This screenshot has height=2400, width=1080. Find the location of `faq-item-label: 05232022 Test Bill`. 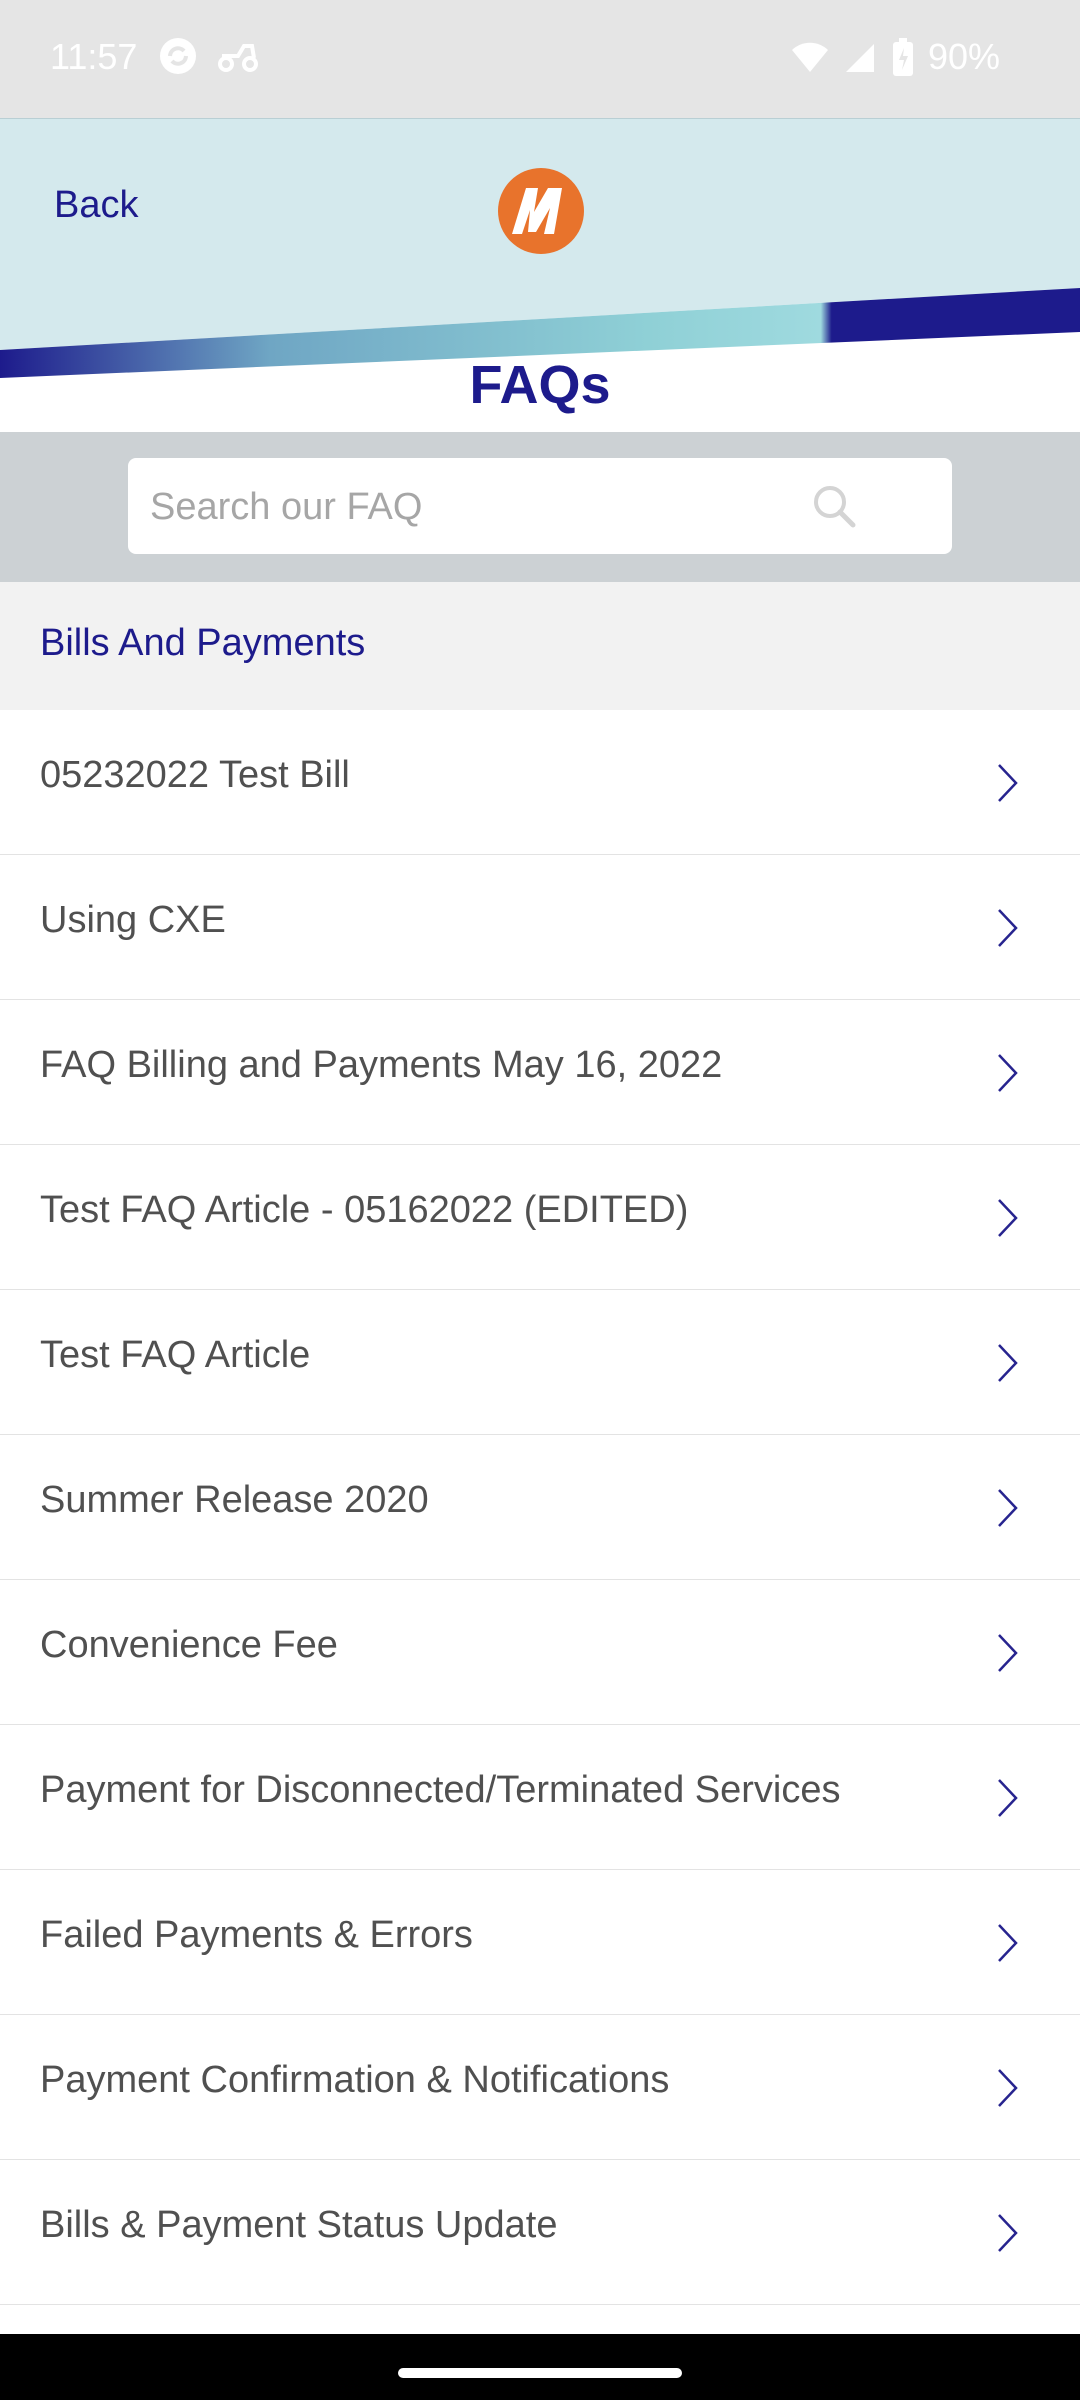

faq-item-label: 05232022 Test Bill is located at coordinates (195, 775).